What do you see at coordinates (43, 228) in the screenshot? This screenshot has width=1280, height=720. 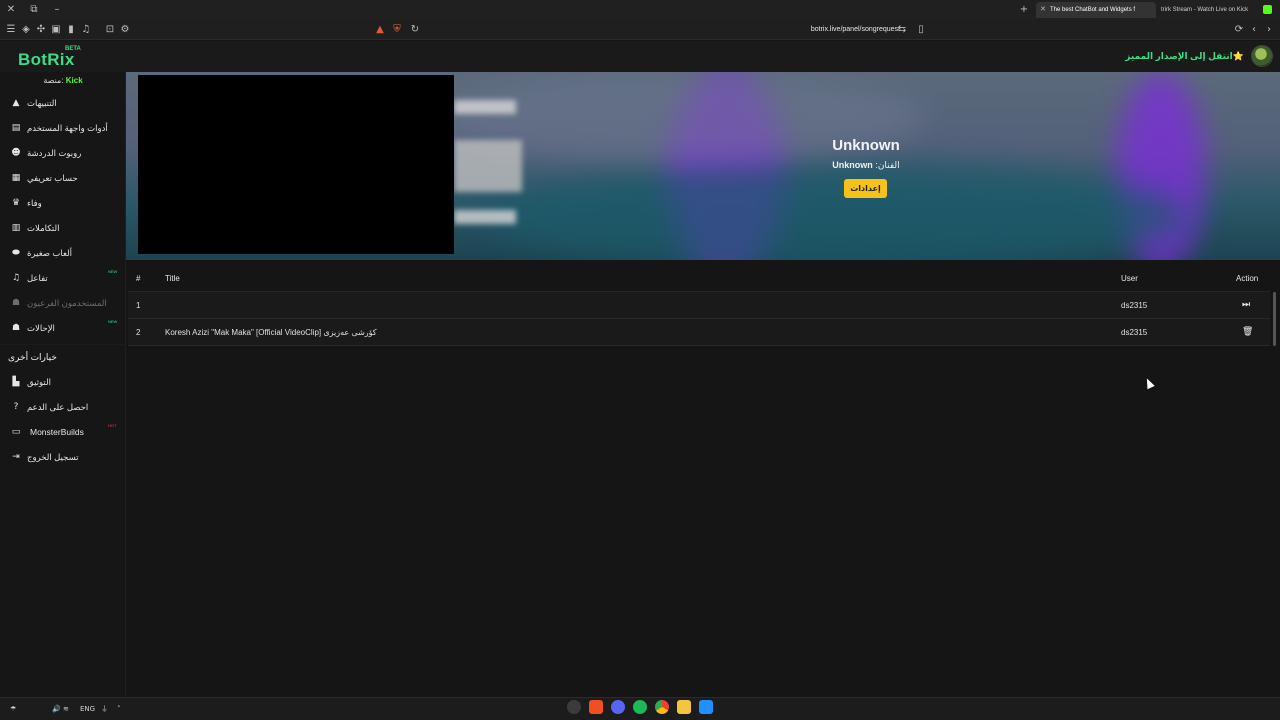 I see `sidebar-item-label: التكاملات` at bounding box center [43, 228].